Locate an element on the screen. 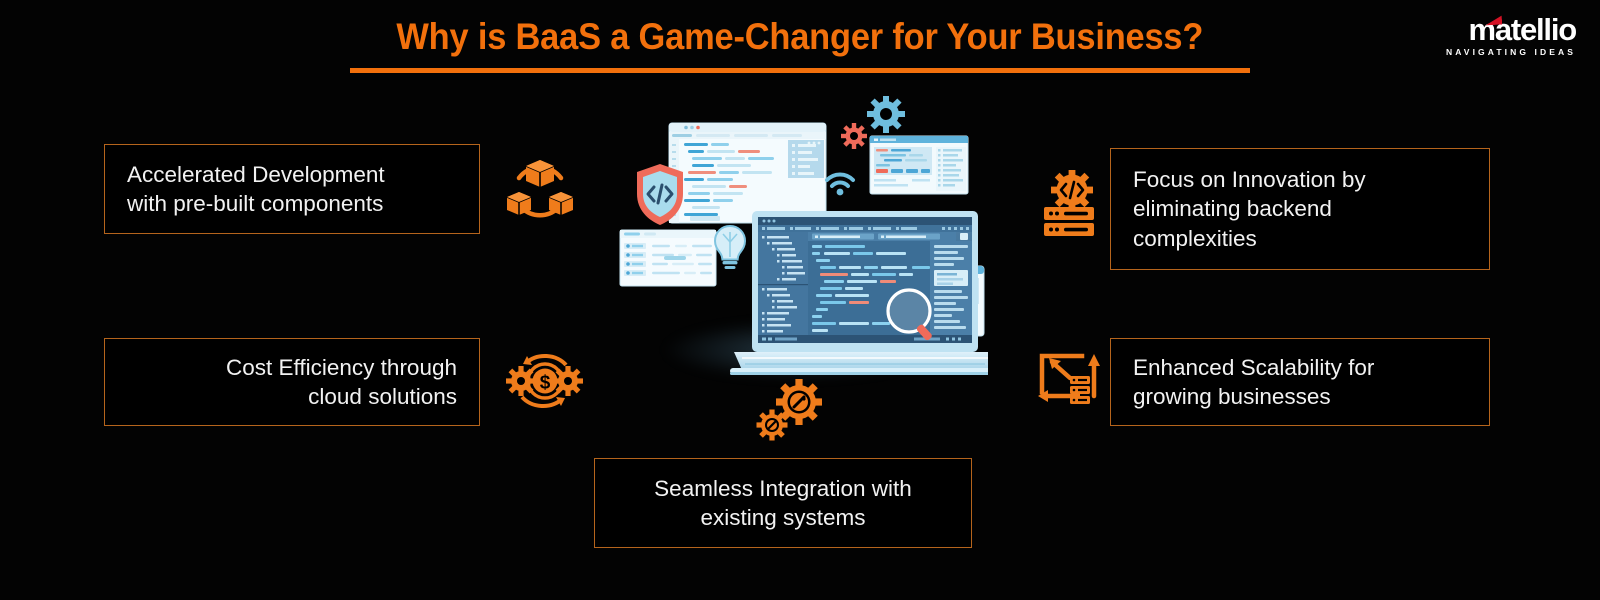 The width and height of the screenshot is (1600, 600). laptop-with-code-editor is located at coordinates (859, 293).